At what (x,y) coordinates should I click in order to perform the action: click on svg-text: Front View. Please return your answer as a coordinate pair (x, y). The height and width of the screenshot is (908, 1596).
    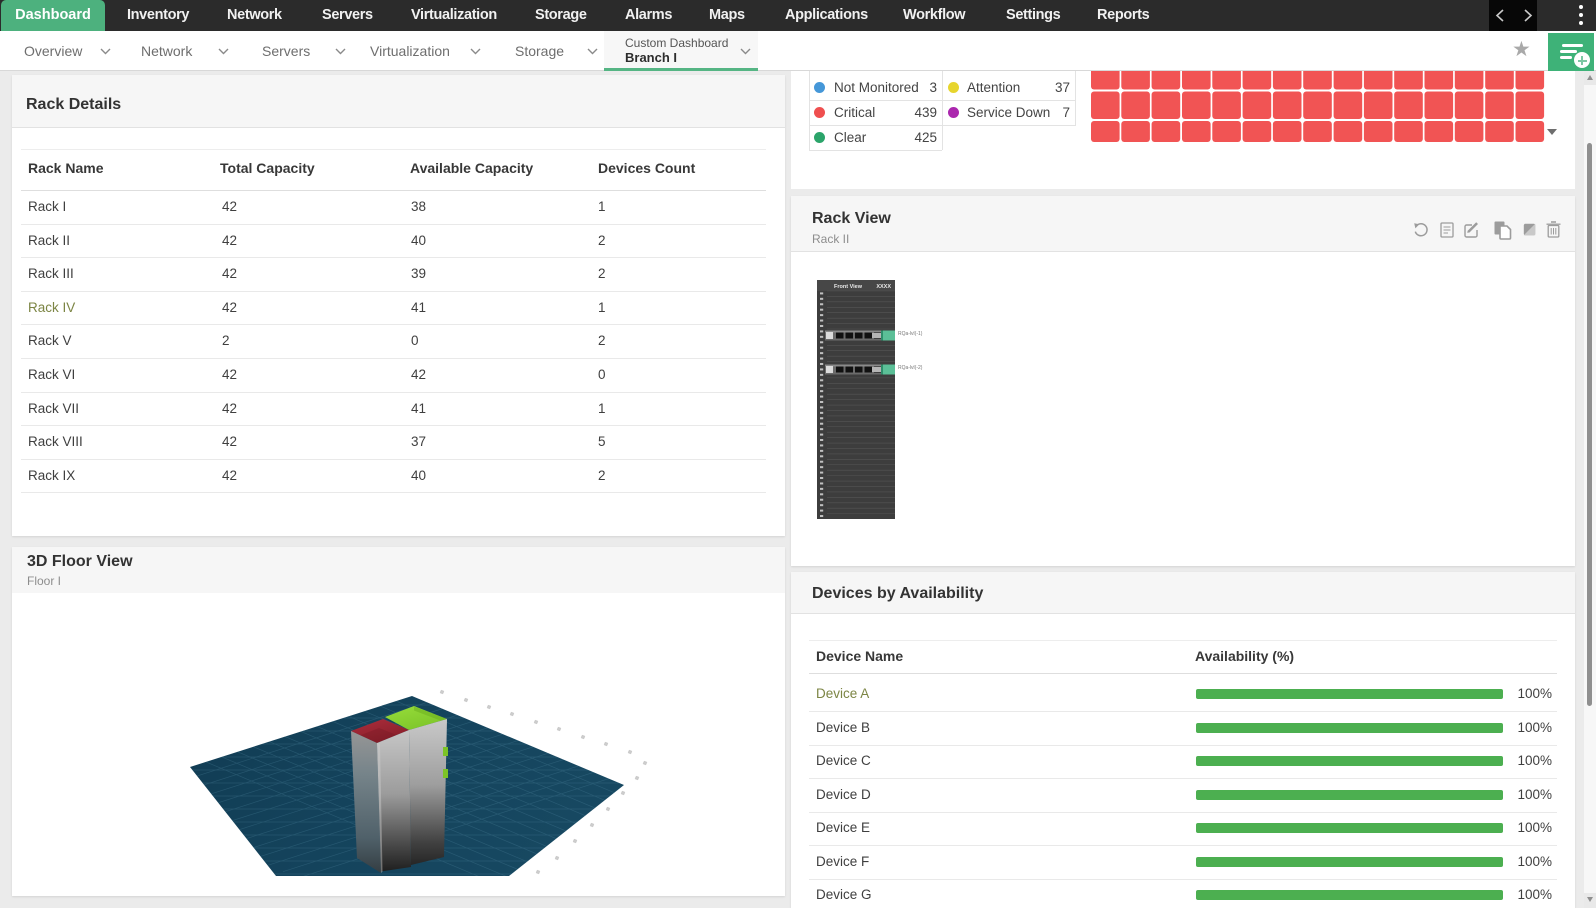
    Looking at the image, I should click on (848, 287).